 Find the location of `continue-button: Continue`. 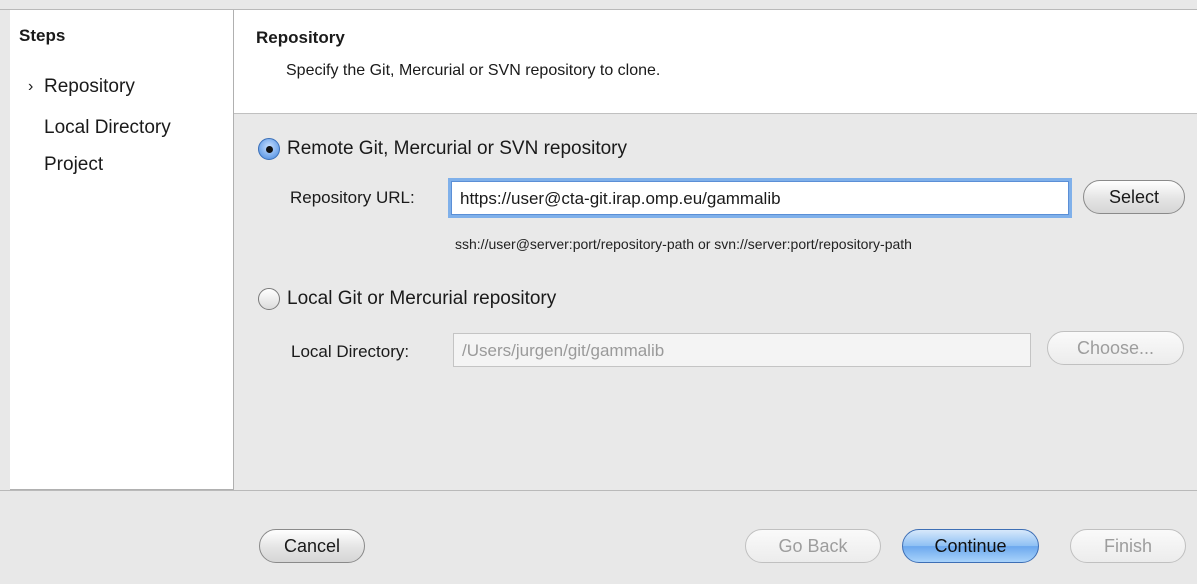

continue-button: Continue is located at coordinates (970, 546).